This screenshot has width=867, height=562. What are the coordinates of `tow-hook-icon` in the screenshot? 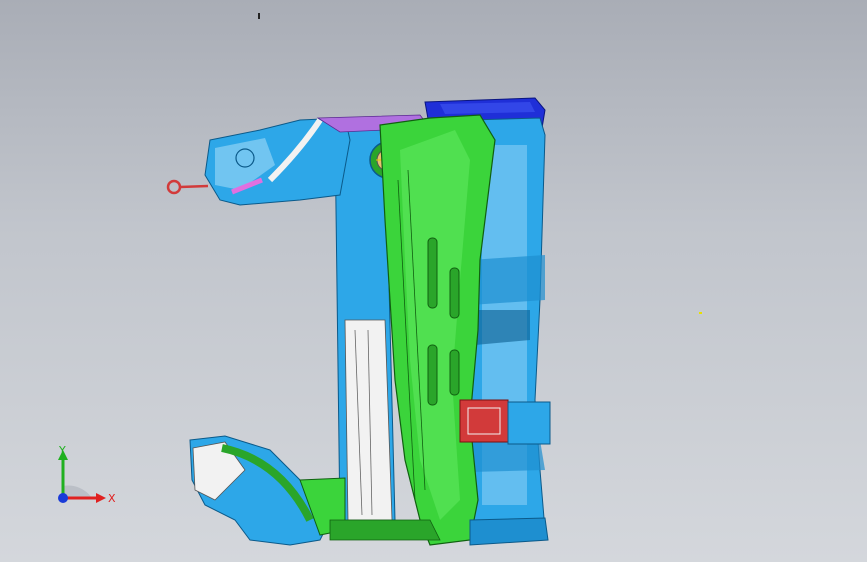 It's located at (174, 187).